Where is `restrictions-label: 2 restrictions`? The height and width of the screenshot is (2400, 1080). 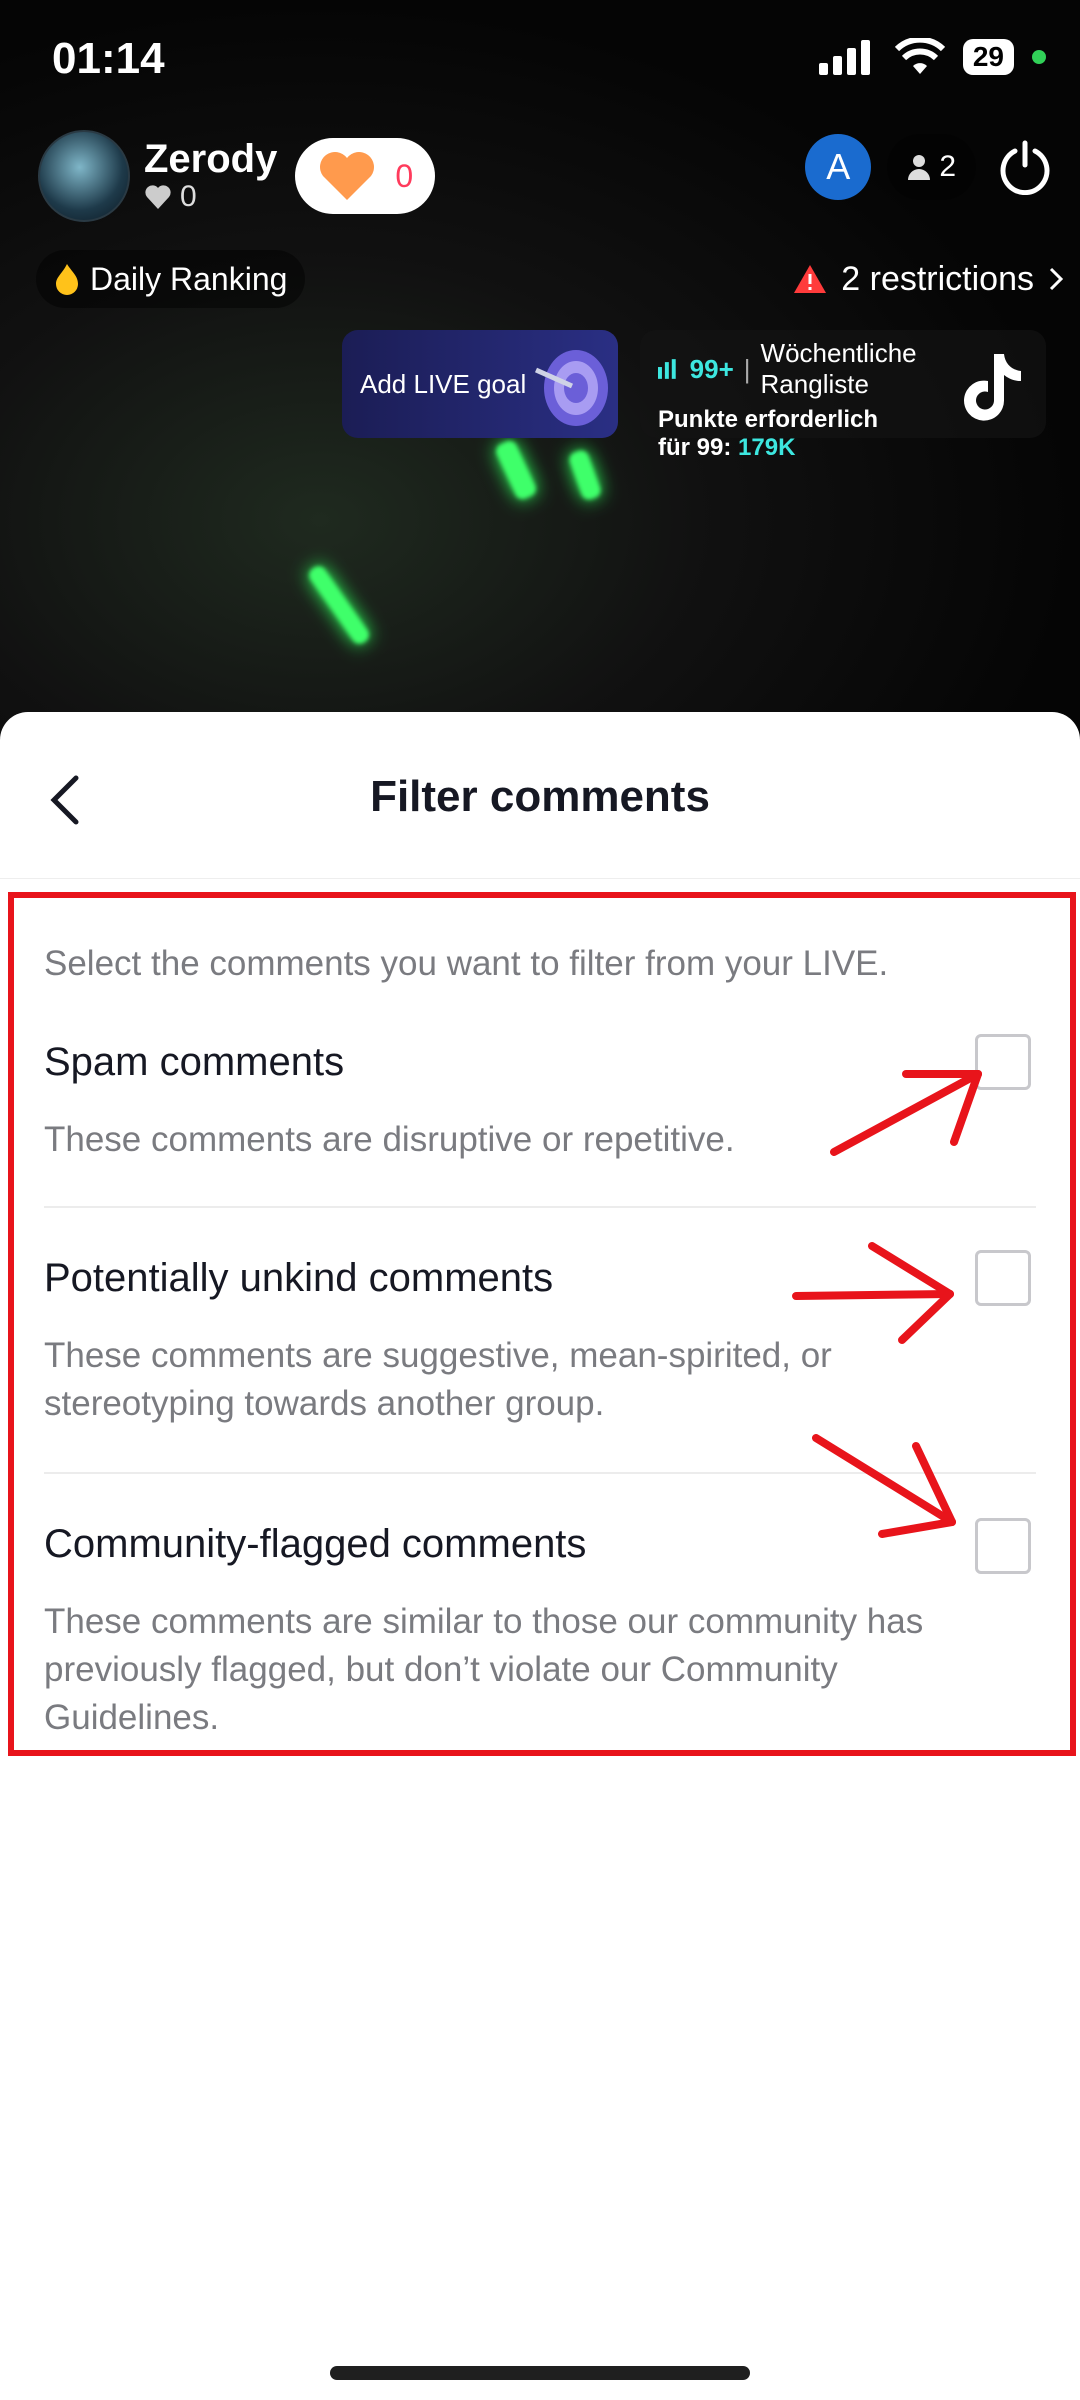
restrictions-label: 2 restrictions is located at coordinates (937, 278).